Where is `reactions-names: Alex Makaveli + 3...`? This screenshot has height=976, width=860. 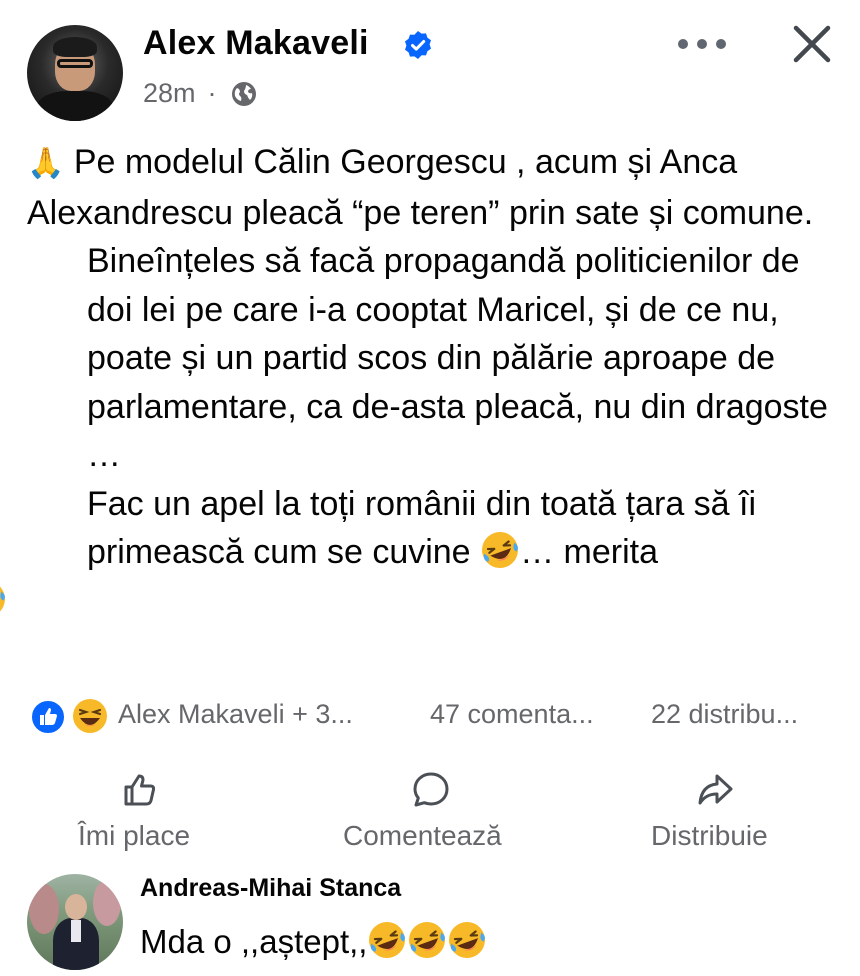 reactions-names: Alex Makaveli + 3... is located at coordinates (235, 714).